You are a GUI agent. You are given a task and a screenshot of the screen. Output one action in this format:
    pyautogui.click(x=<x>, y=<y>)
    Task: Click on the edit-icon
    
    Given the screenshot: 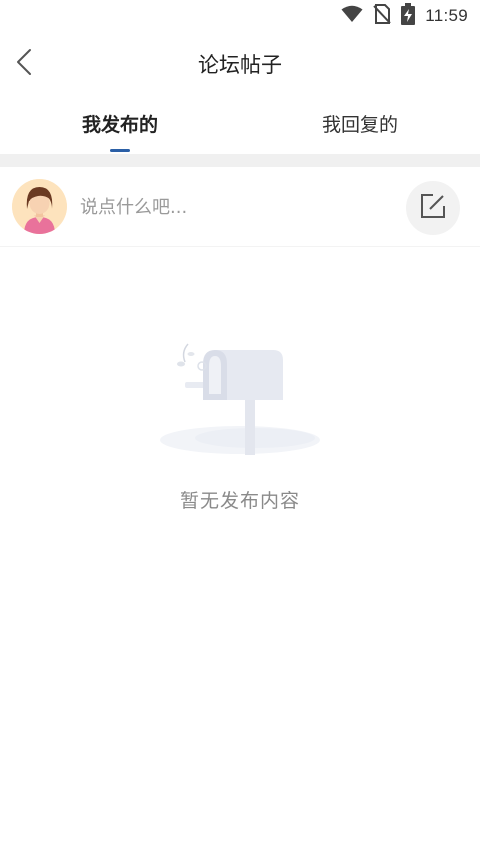 What is the action you would take?
    pyautogui.click(x=433, y=208)
    